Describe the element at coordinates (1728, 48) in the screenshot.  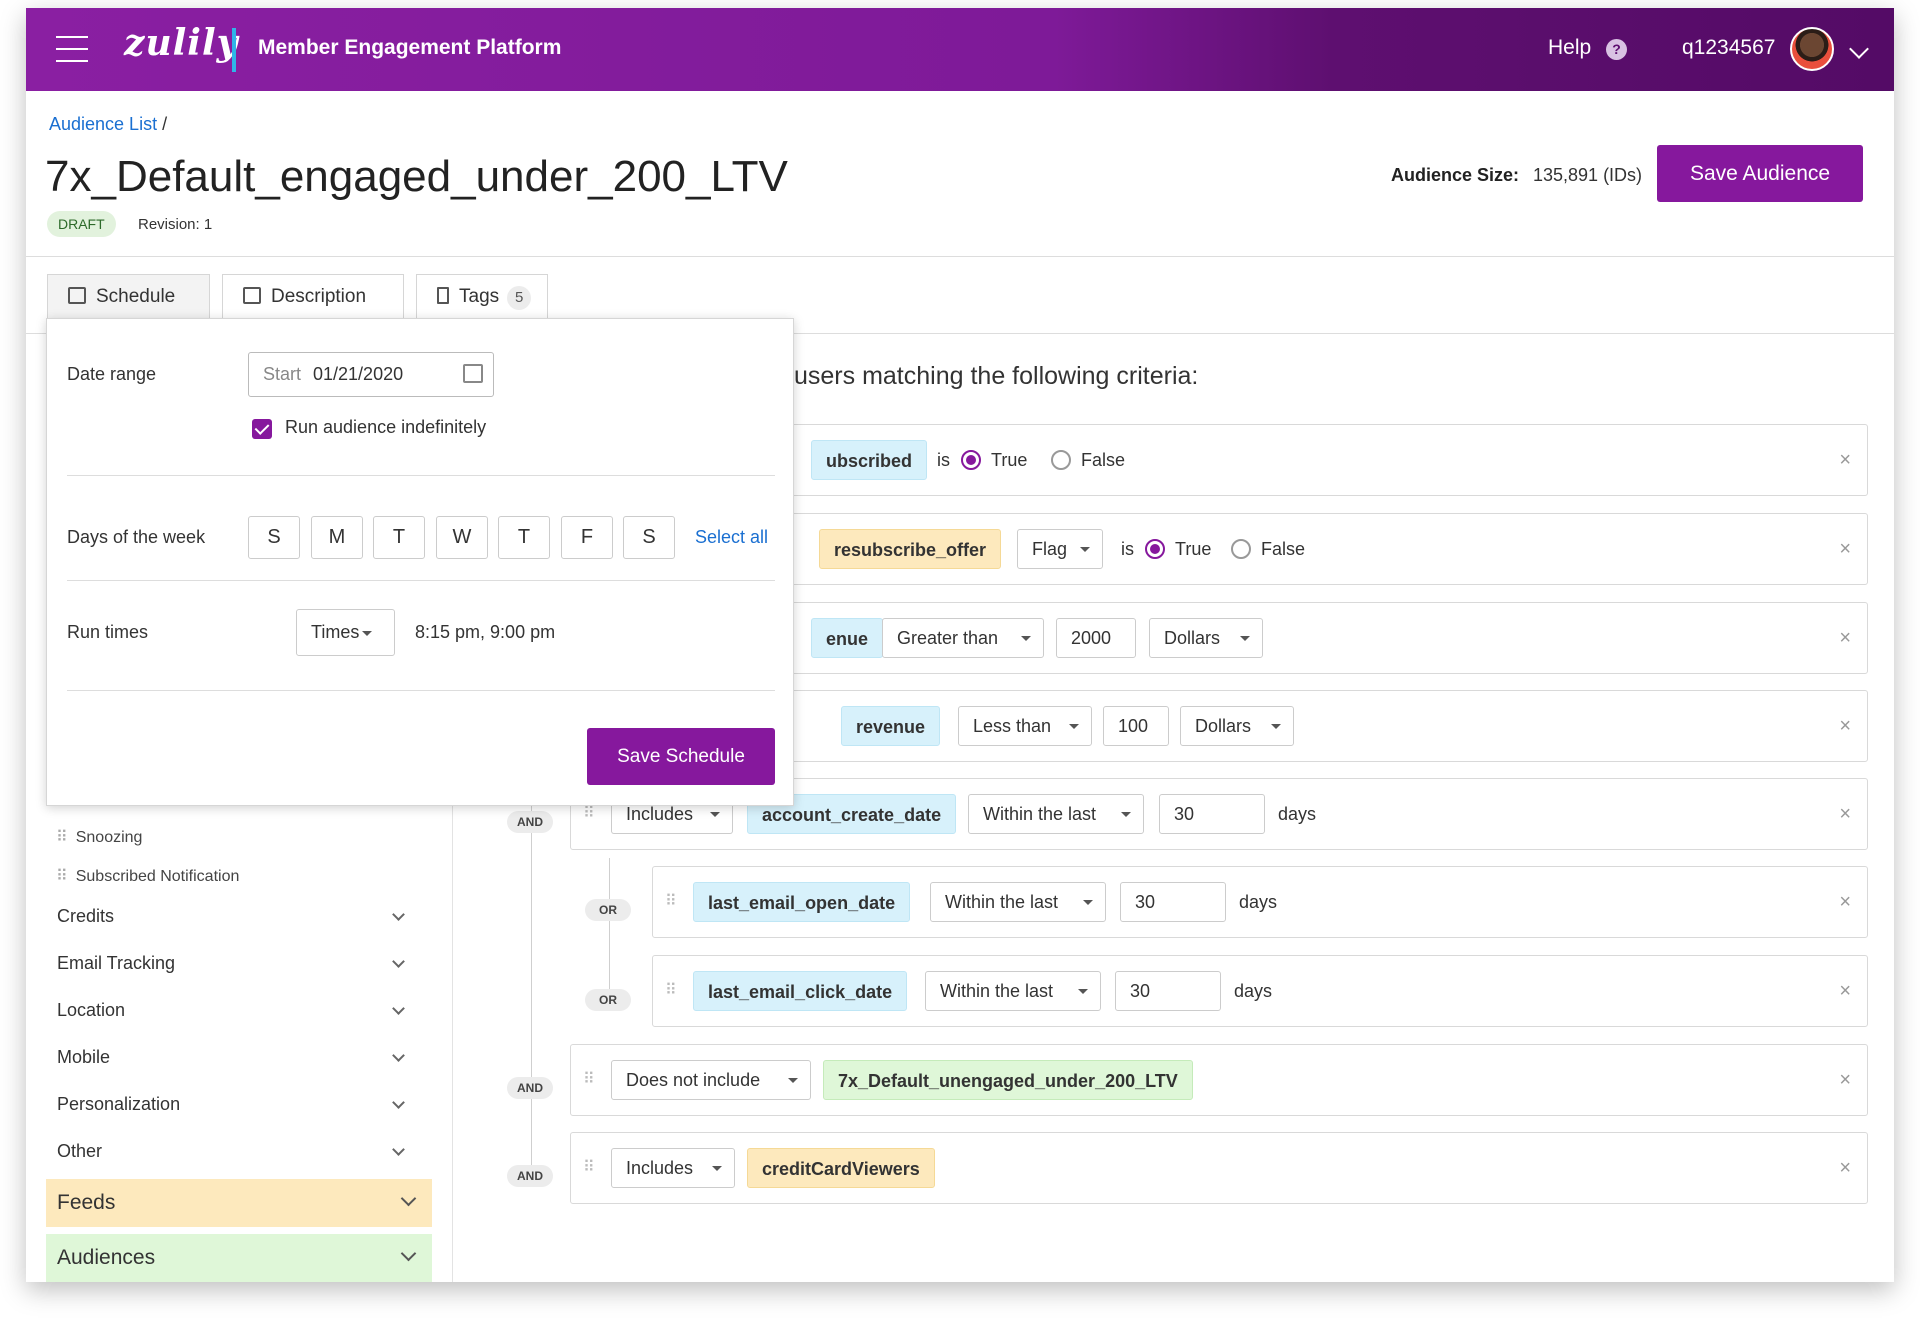
I see `username: q1234567` at that location.